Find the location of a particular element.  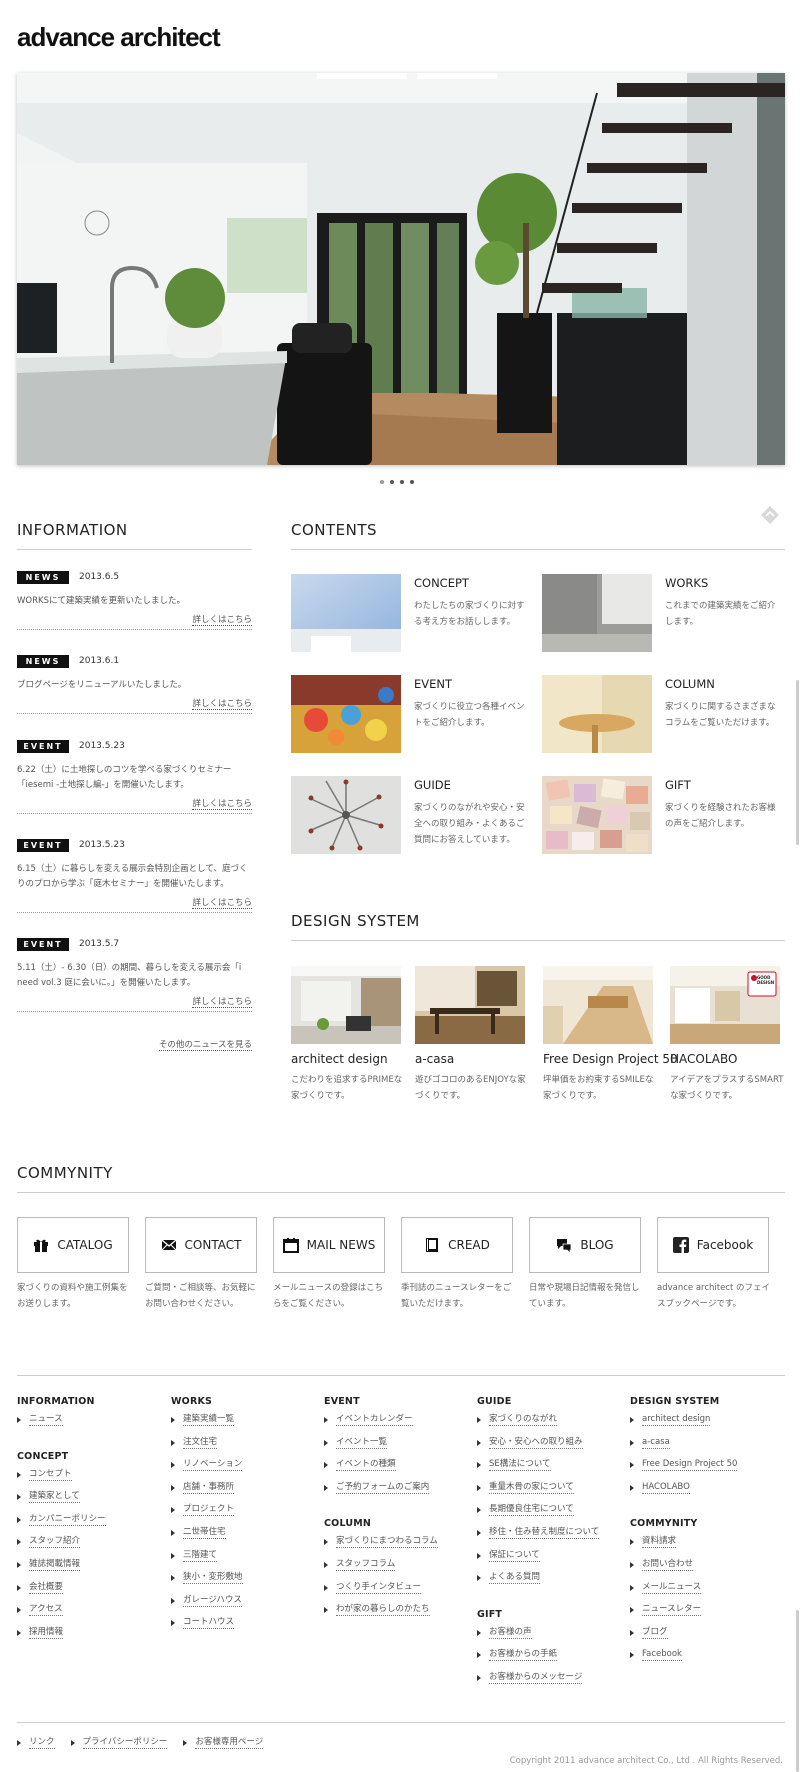

footer-heading: EVENT is located at coordinates (381, 1401).